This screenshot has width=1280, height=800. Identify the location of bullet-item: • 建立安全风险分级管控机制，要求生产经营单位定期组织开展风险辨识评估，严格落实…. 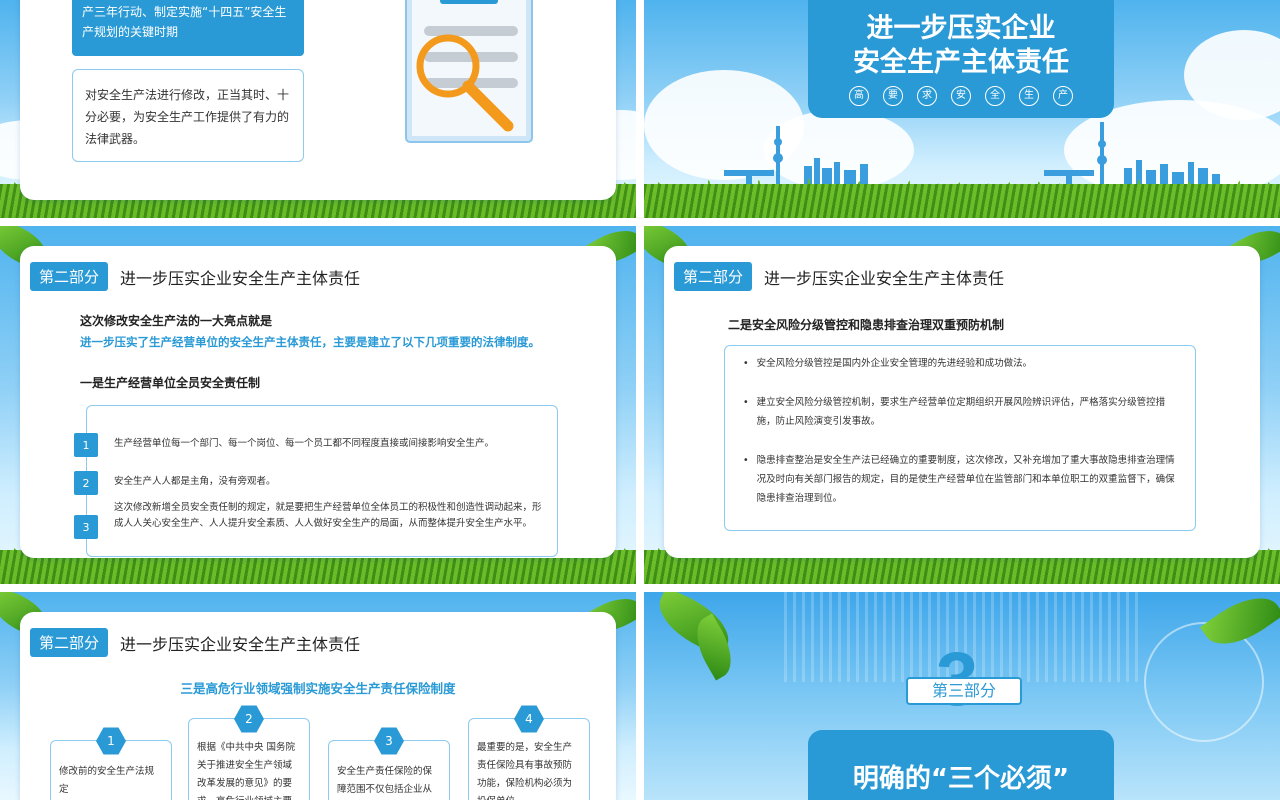
(962, 412).